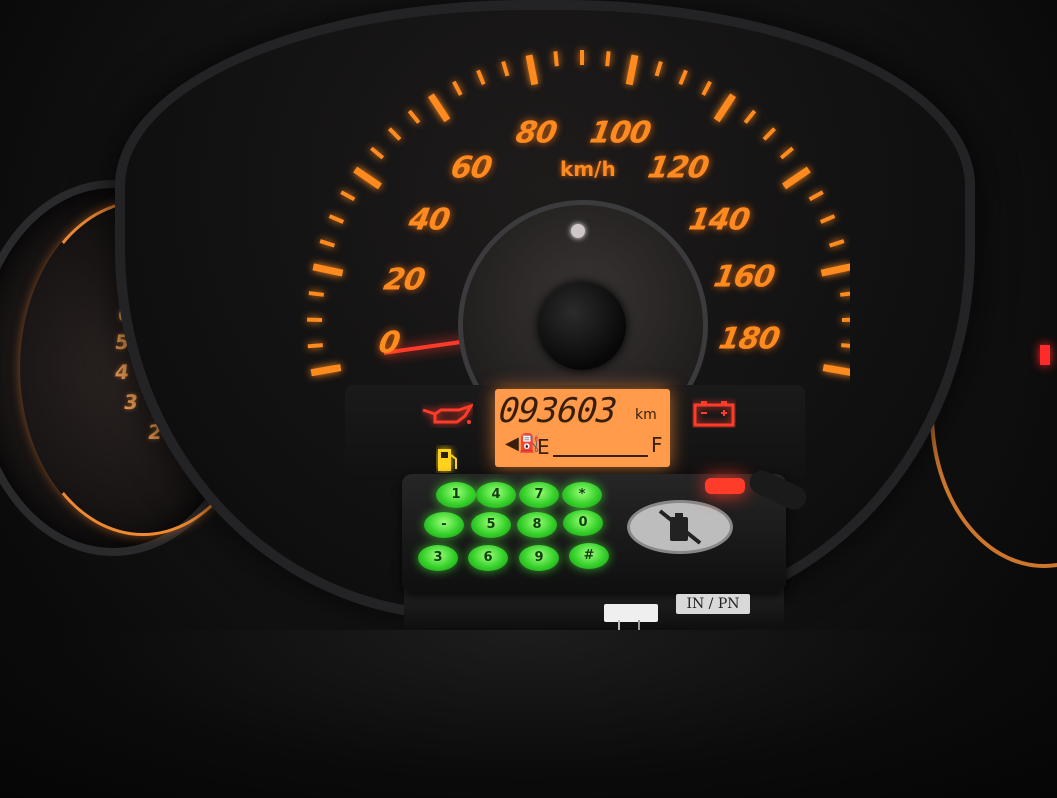 This screenshot has height=798, width=1057. Describe the element at coordinates (429, 220) in the screenshot. I see `speed-mark: 40` at that location.